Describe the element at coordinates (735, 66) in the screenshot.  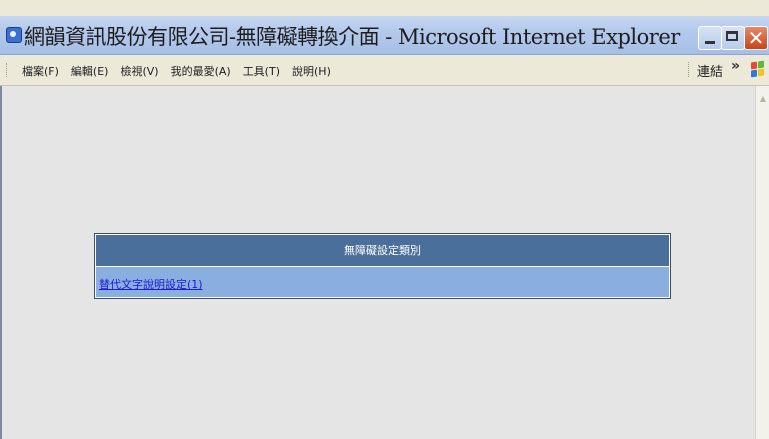
I see `chevron-icon: »` at that location.